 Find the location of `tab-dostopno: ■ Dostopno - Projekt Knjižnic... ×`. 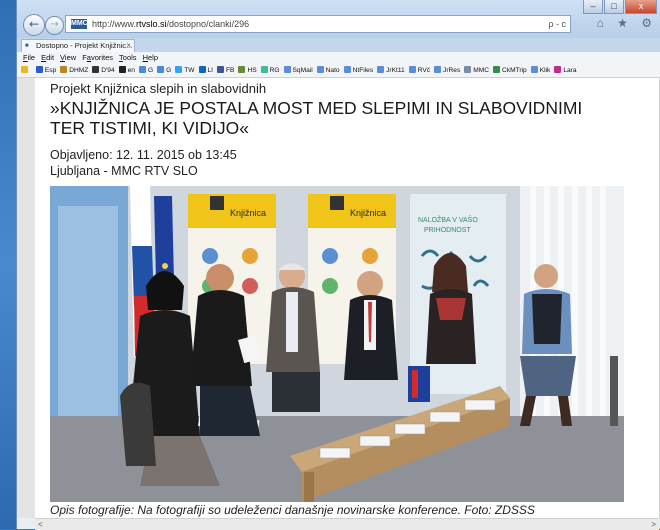

tab-dostopno: ■ Dostopno - Projekt Knjižnic... × is located at coordinates (78, 45).